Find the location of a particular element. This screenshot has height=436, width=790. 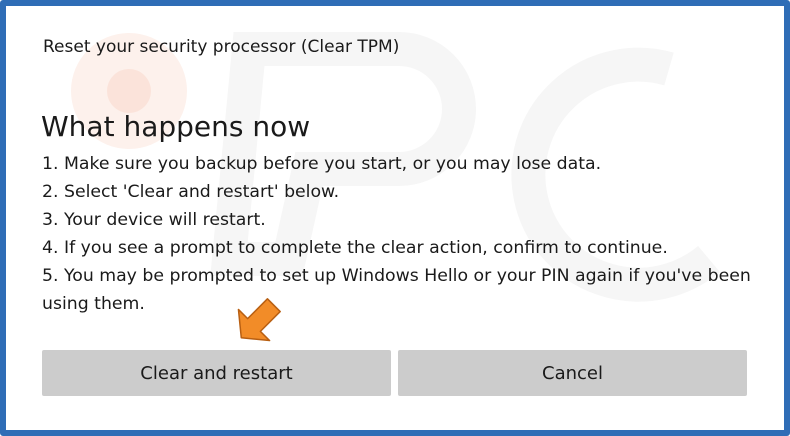

clear-and-restart-button: Clear and restart is located at coordinates (216, 373).